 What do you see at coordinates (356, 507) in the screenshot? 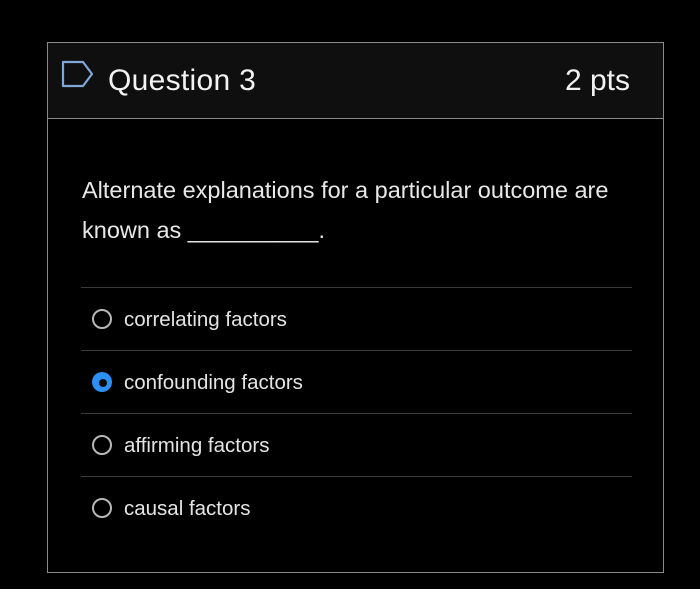
I see `answer-option: causal factors` at bounding box center [356, 507].